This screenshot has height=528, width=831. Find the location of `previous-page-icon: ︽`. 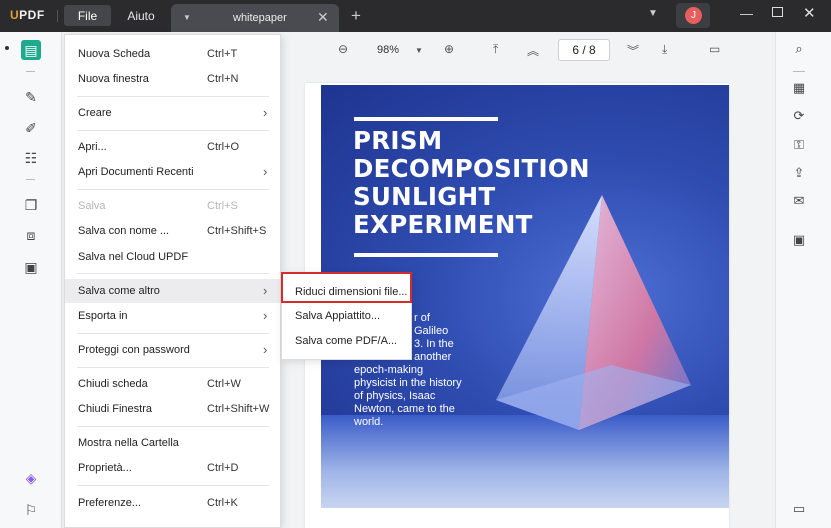

previous-page-icon: ︽ is located at coordinates (533, 50).